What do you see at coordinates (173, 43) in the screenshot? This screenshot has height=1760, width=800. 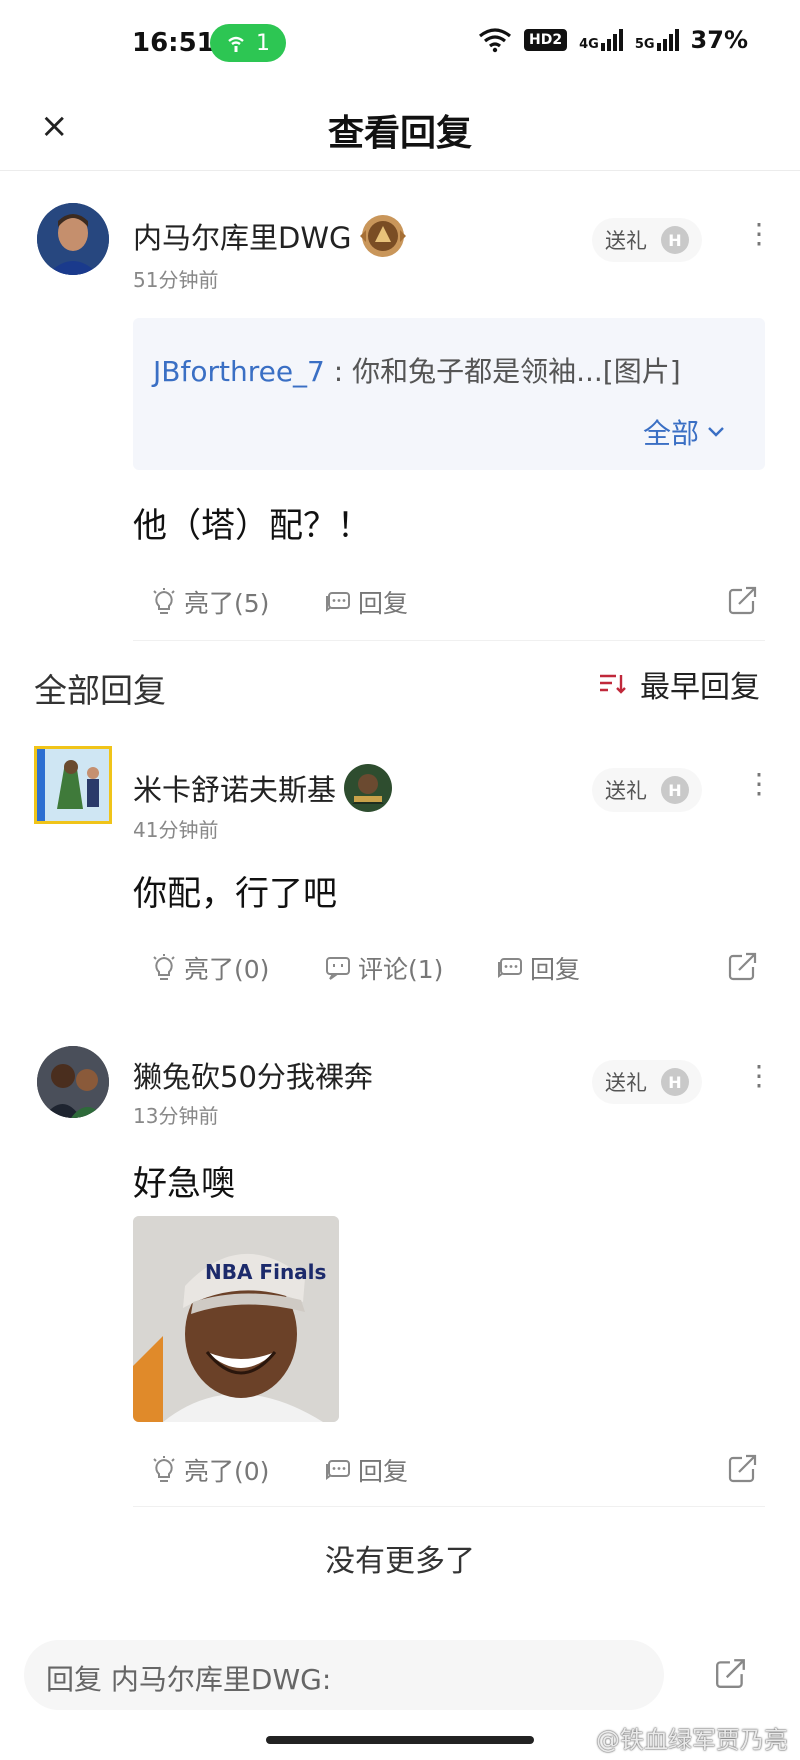 I see `status-time: 16:51` at bounding box center [173, 43].